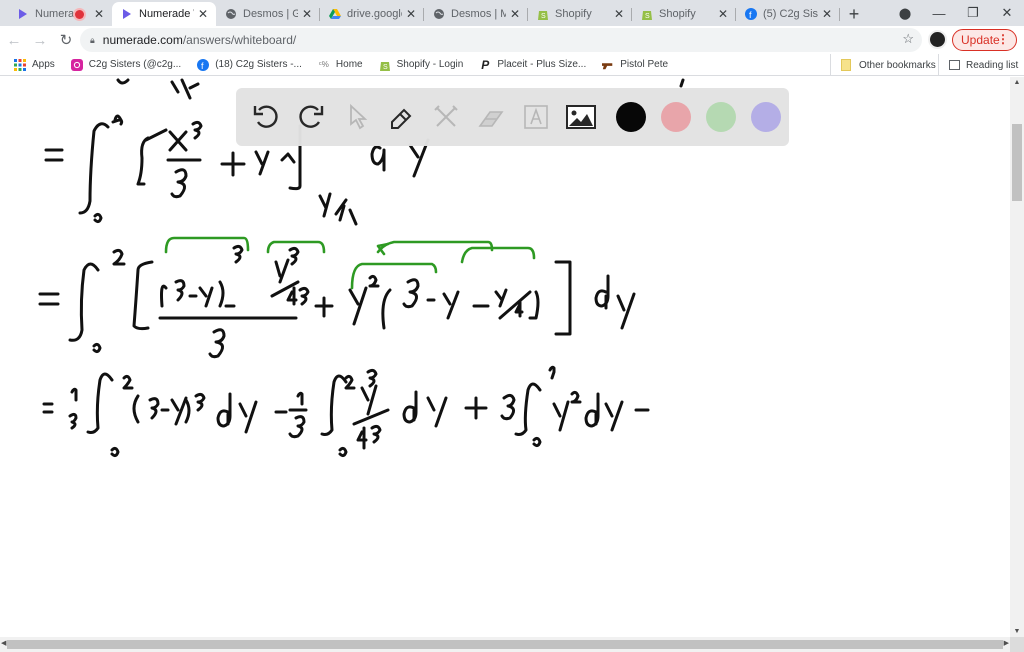 This screenshot has height=652, width=1024. I want to click on google-drive-icon, so click(334, 14).